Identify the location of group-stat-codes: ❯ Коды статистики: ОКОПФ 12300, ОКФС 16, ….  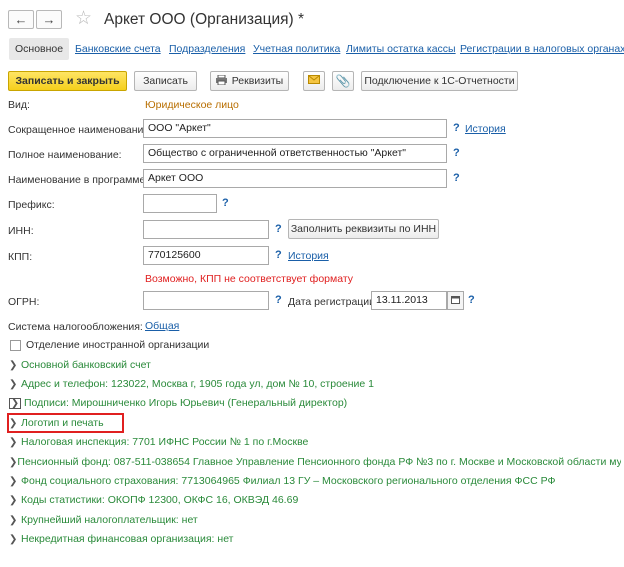
(153, 500).